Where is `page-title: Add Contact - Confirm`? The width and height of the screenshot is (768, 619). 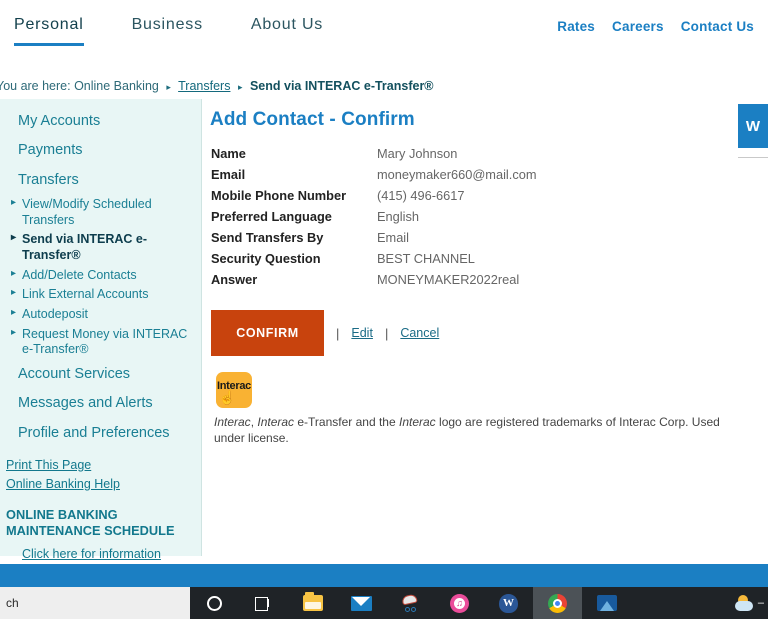
page-title: Add Contact - Confirm is located at coordinates (312, 119).